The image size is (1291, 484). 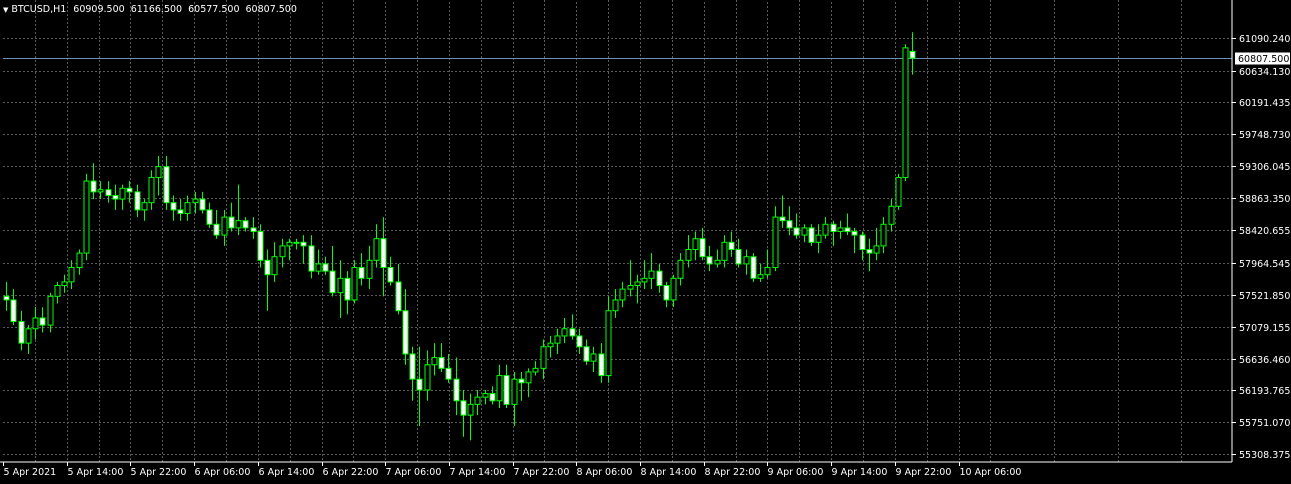 What do you see at coordinates (30, 472) in the screenshot?
I see `time-axis-label: 5 Apr 2021` at bounding box center [30, 472].